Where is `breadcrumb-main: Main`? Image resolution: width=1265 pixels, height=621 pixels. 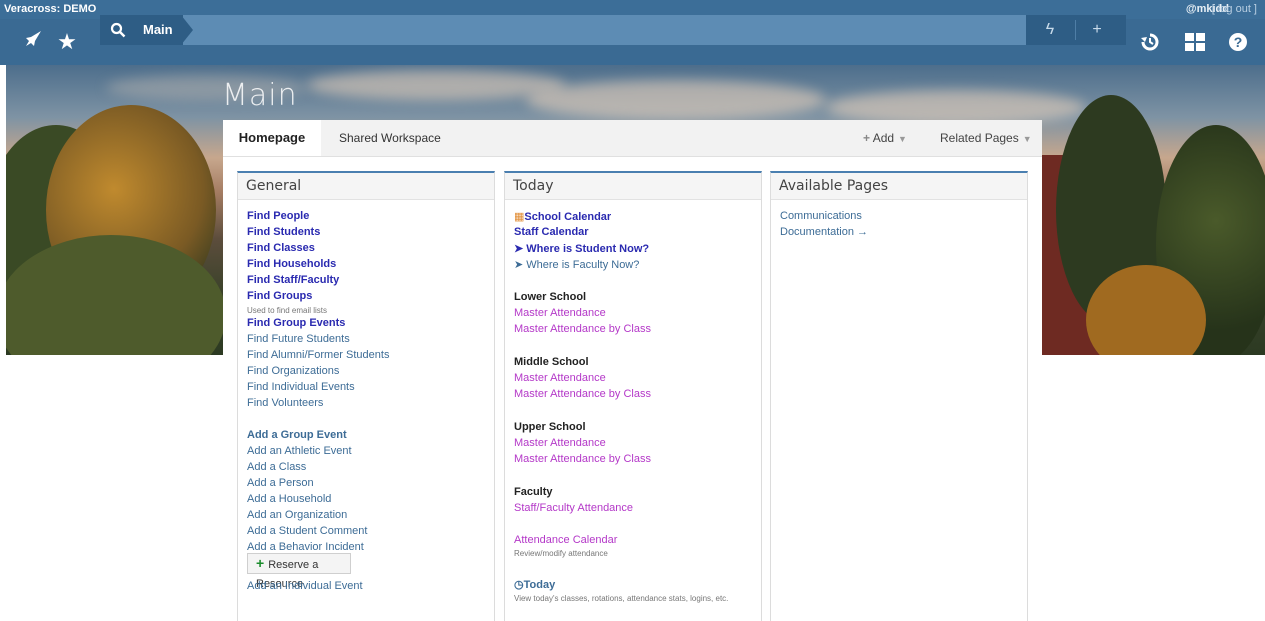
breadcrumb-main: Main is located at coordinates (159, 30).